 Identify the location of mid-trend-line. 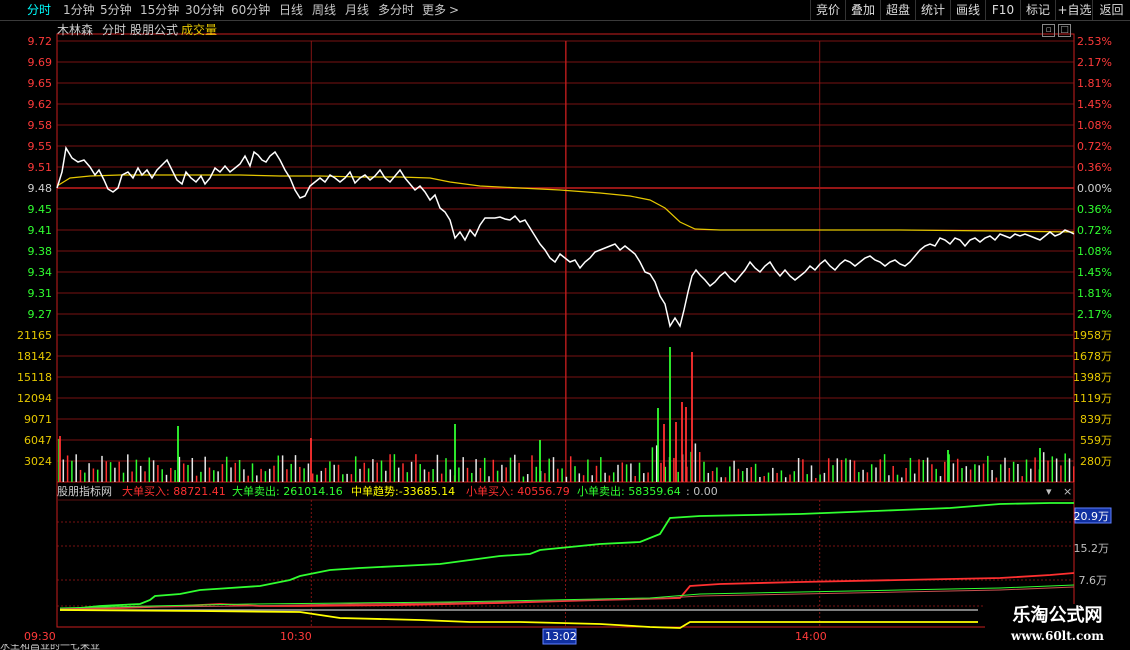
(518, 619).